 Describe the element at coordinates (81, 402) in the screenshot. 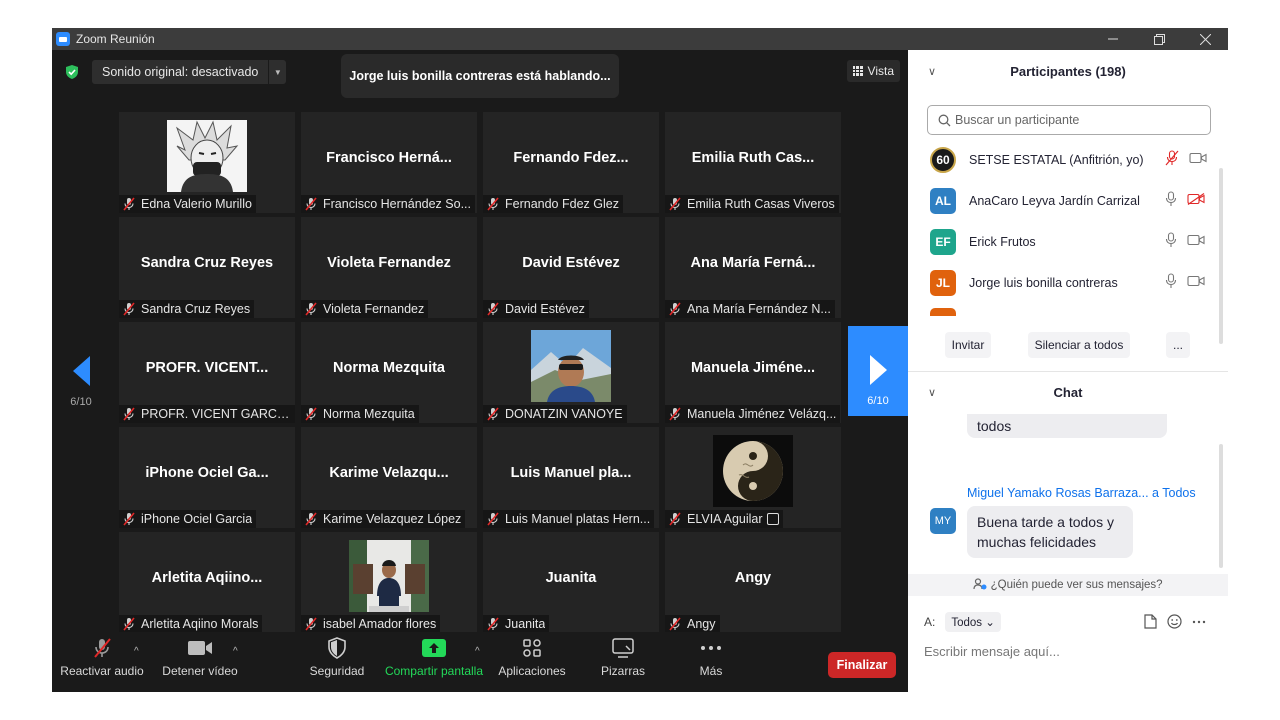

I see `page-indicator-left: 6/10` at that location.